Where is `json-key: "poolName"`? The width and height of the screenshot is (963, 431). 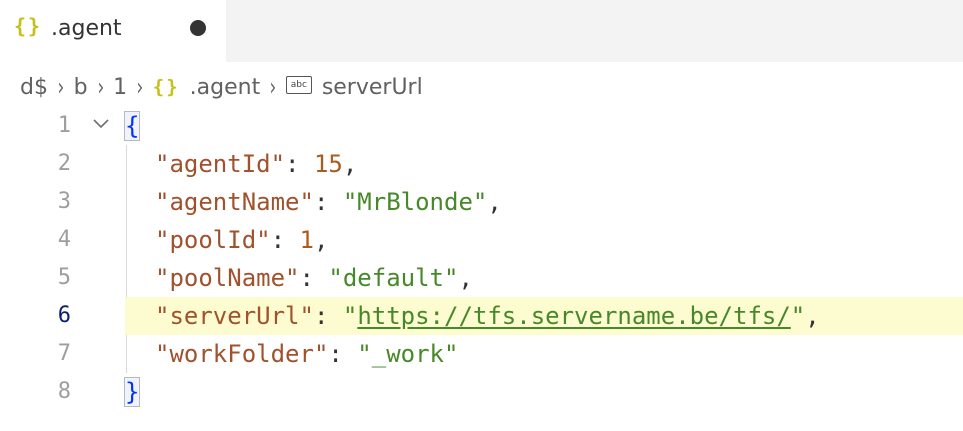
json-key: "poolName" is located at coordinates (227, 278).